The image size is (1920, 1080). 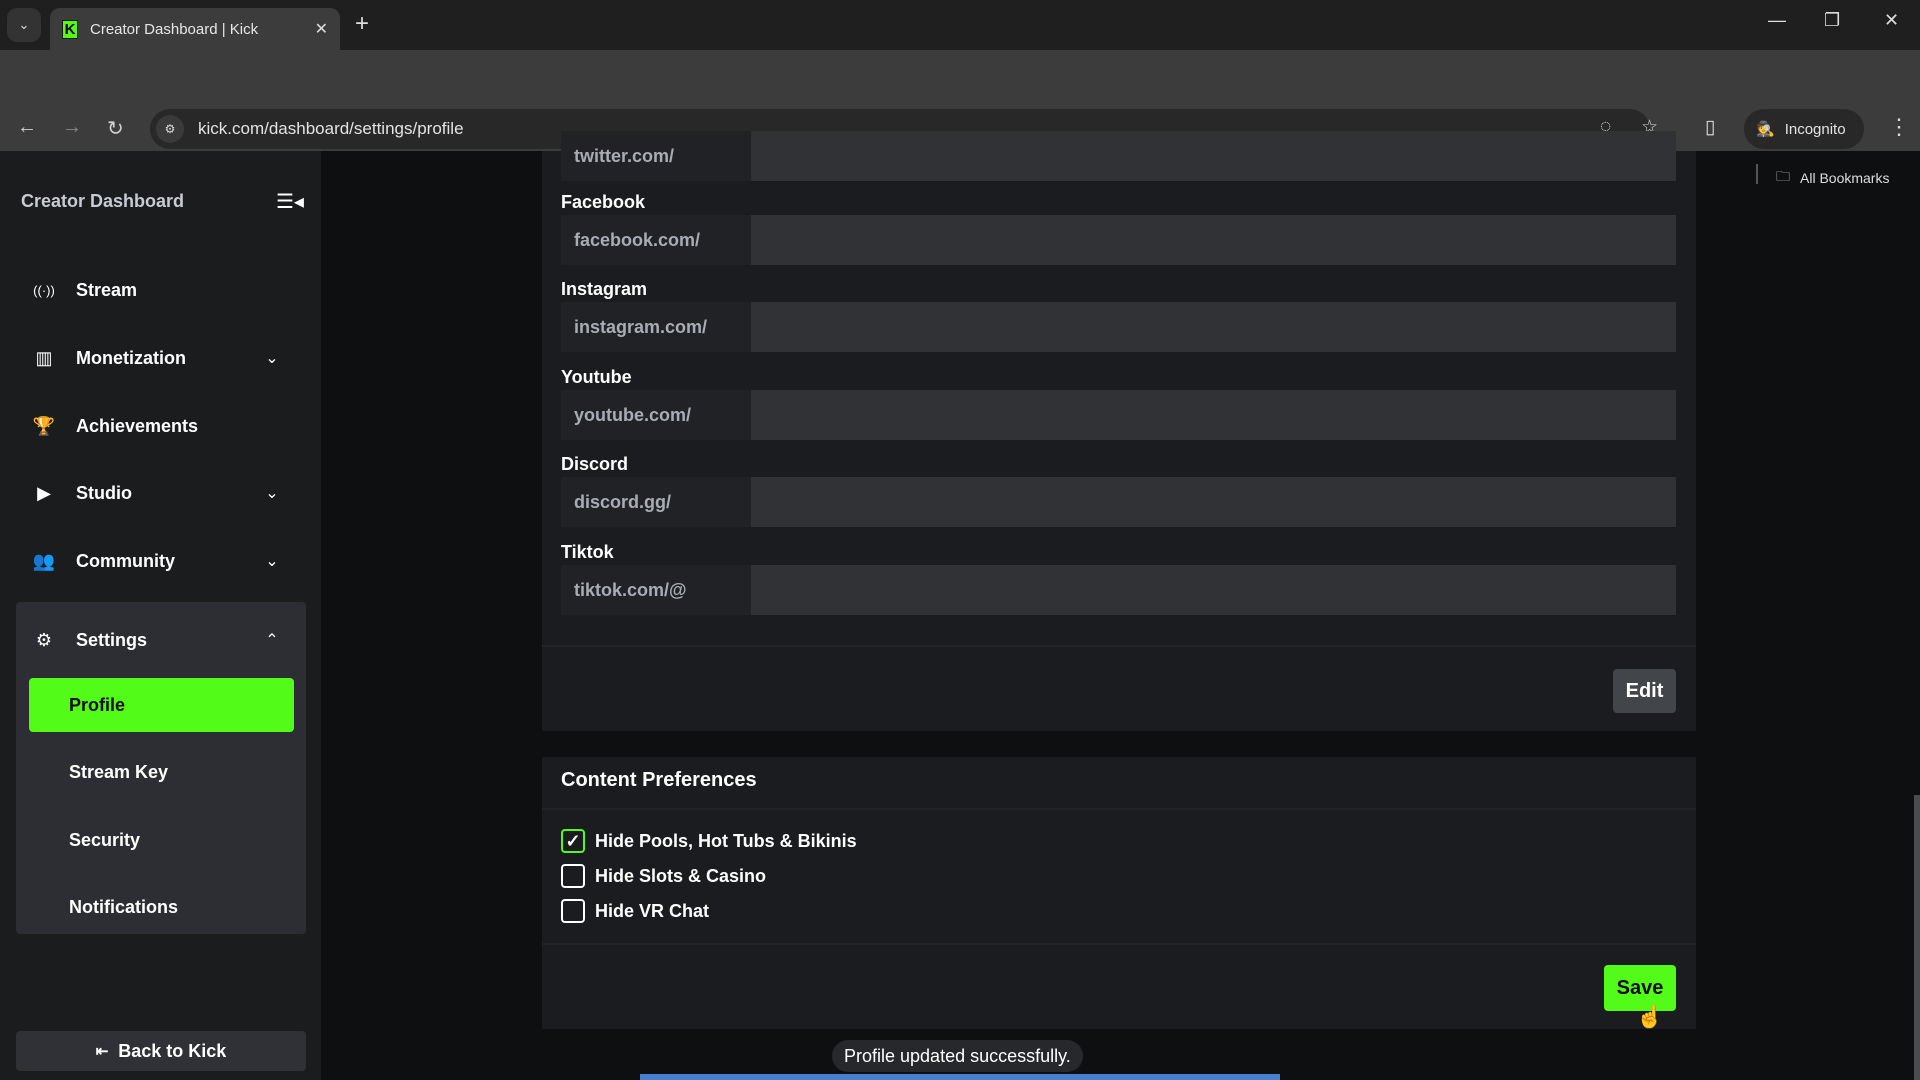 I want to click on hide-vr-chat-checkbox-row: Hide VR Chat, so click(x=635, y=911).